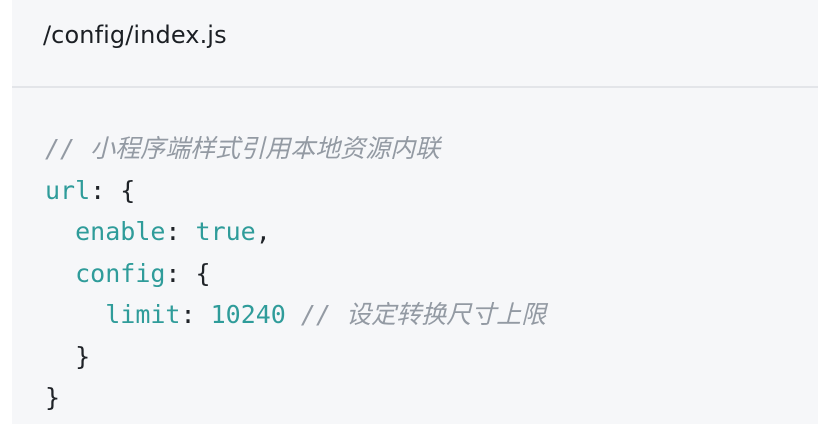 This screenshot has height=424, width=818. I want to click on code-line-4: config: {, so click(431, 274).